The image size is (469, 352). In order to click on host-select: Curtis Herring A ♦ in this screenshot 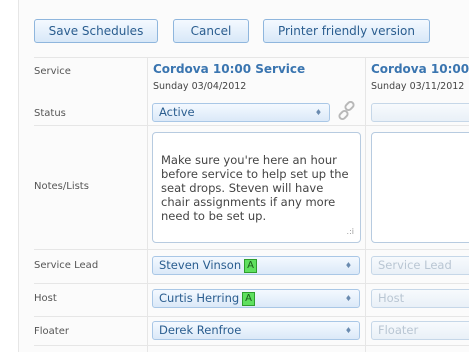, I will do `click(256, 298)`.